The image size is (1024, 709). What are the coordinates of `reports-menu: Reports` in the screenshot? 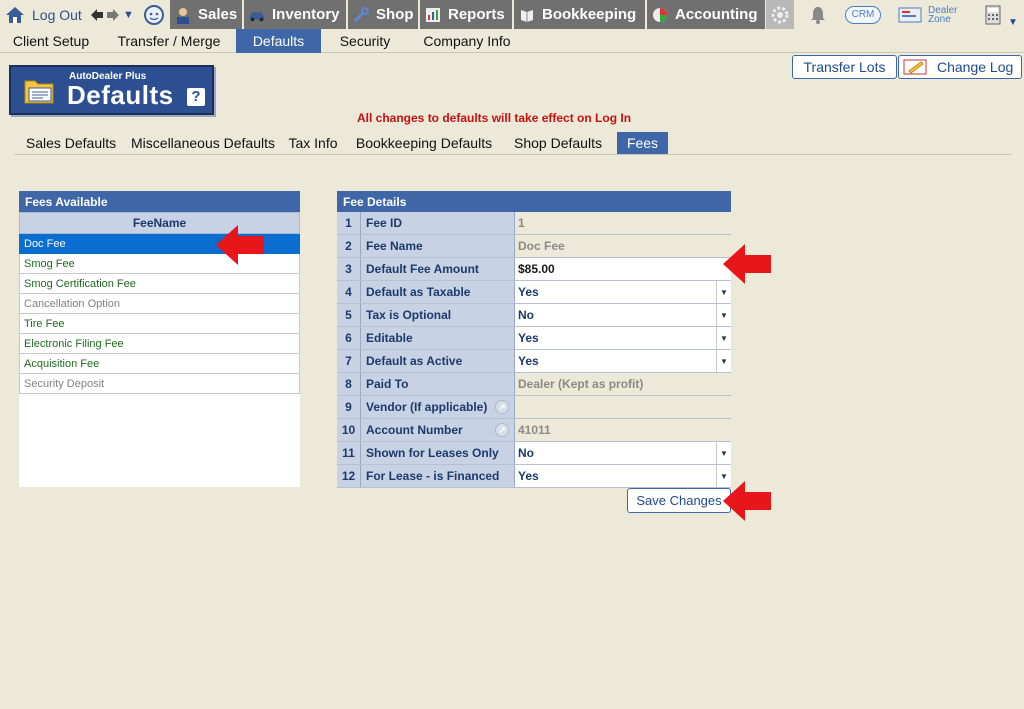 It's located at (466, 14).